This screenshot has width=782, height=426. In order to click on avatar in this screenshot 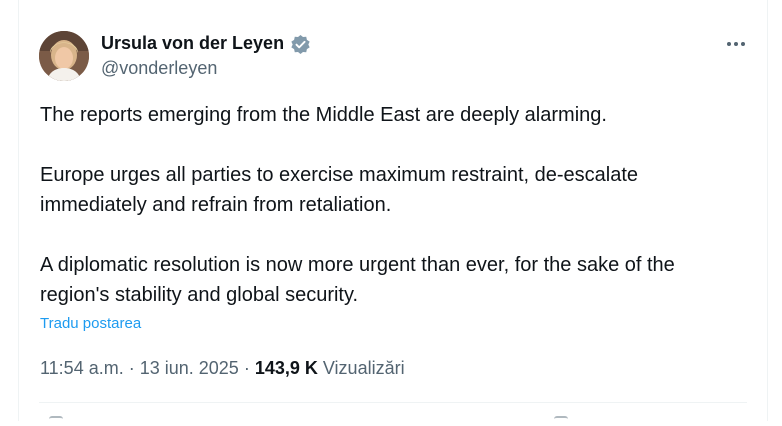, I will do `click(64, 56)`.